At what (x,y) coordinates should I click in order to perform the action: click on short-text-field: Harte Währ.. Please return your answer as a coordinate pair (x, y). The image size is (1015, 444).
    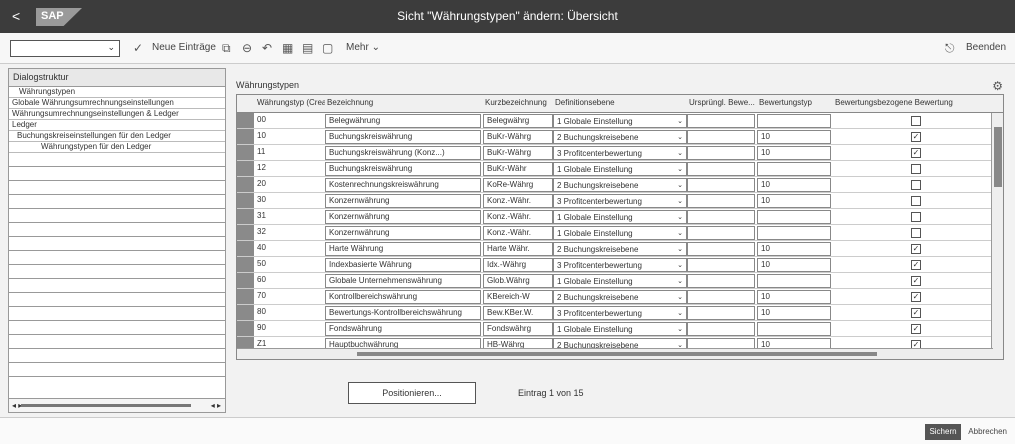
    Looking at the image, I should click on (518, 249).